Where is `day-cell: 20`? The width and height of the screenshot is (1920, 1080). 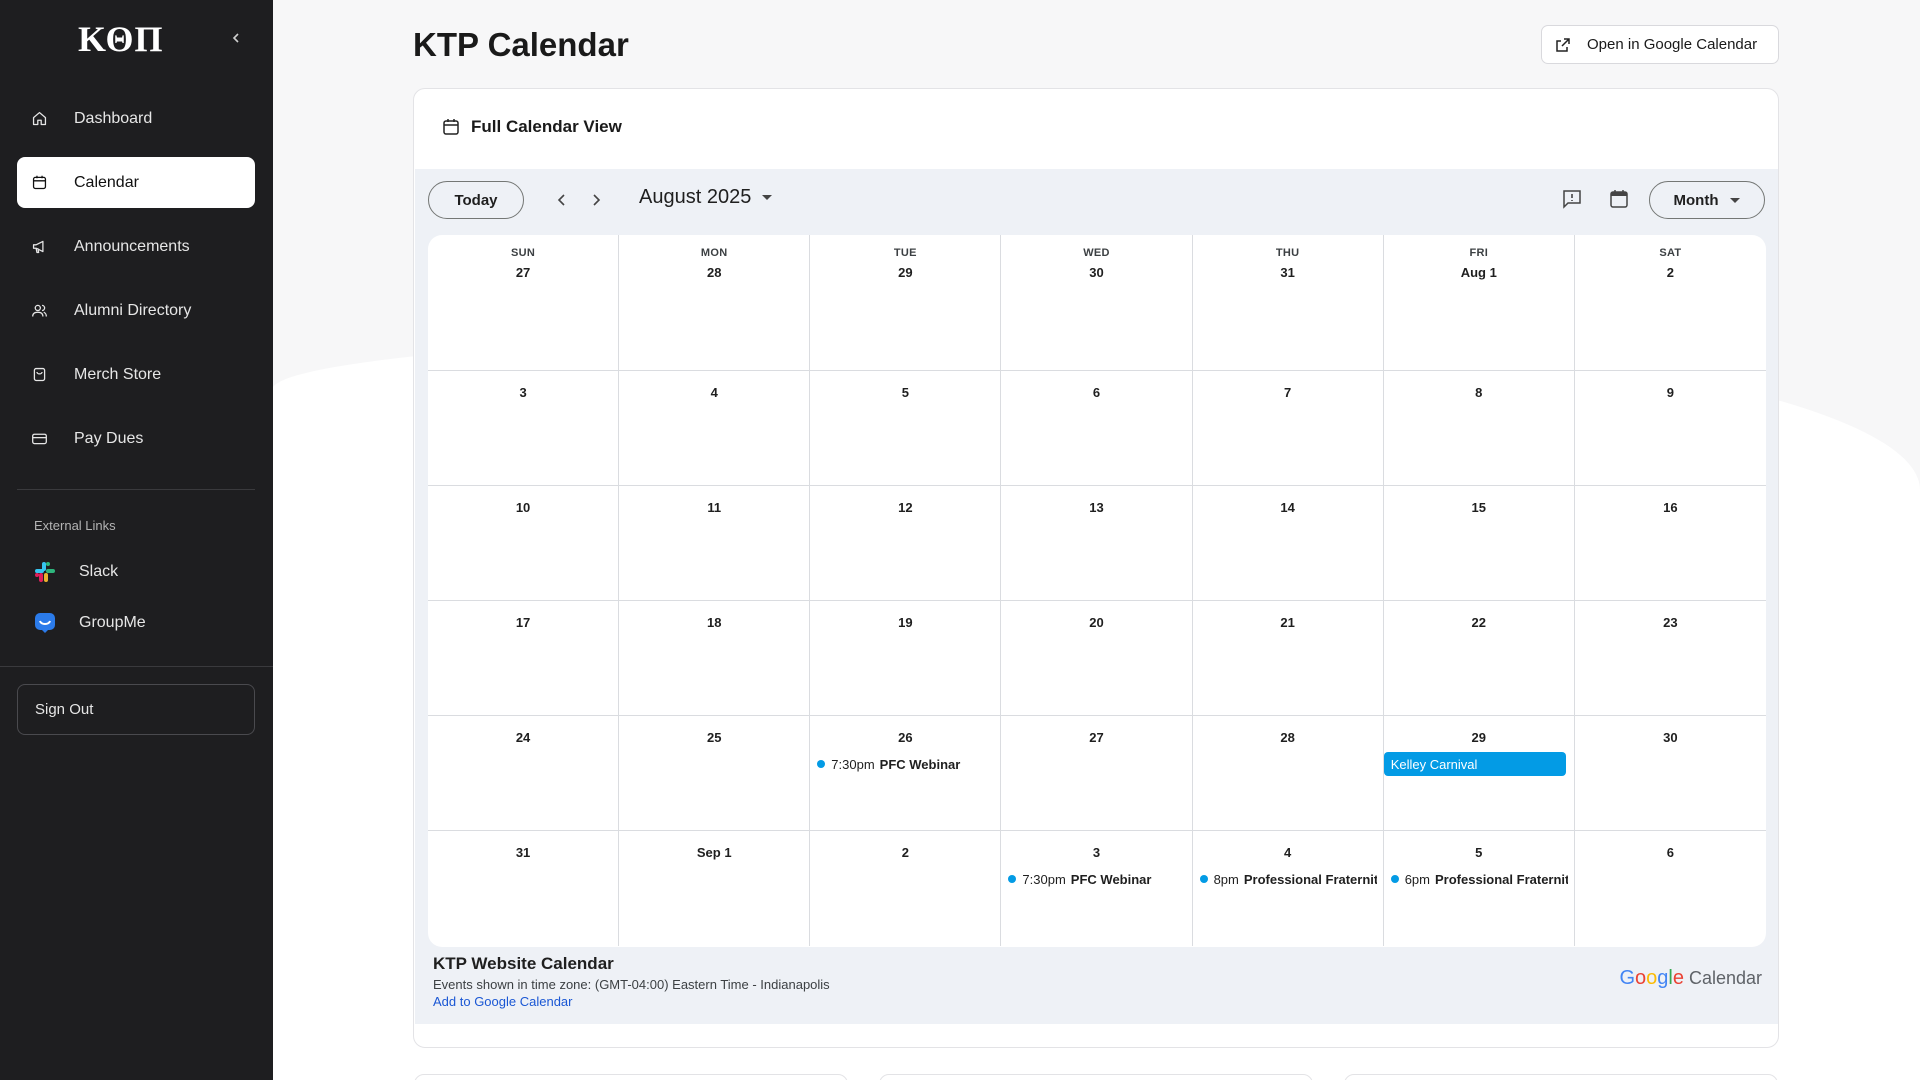
day-cell: 20 is located at coordinates (1097, 658).